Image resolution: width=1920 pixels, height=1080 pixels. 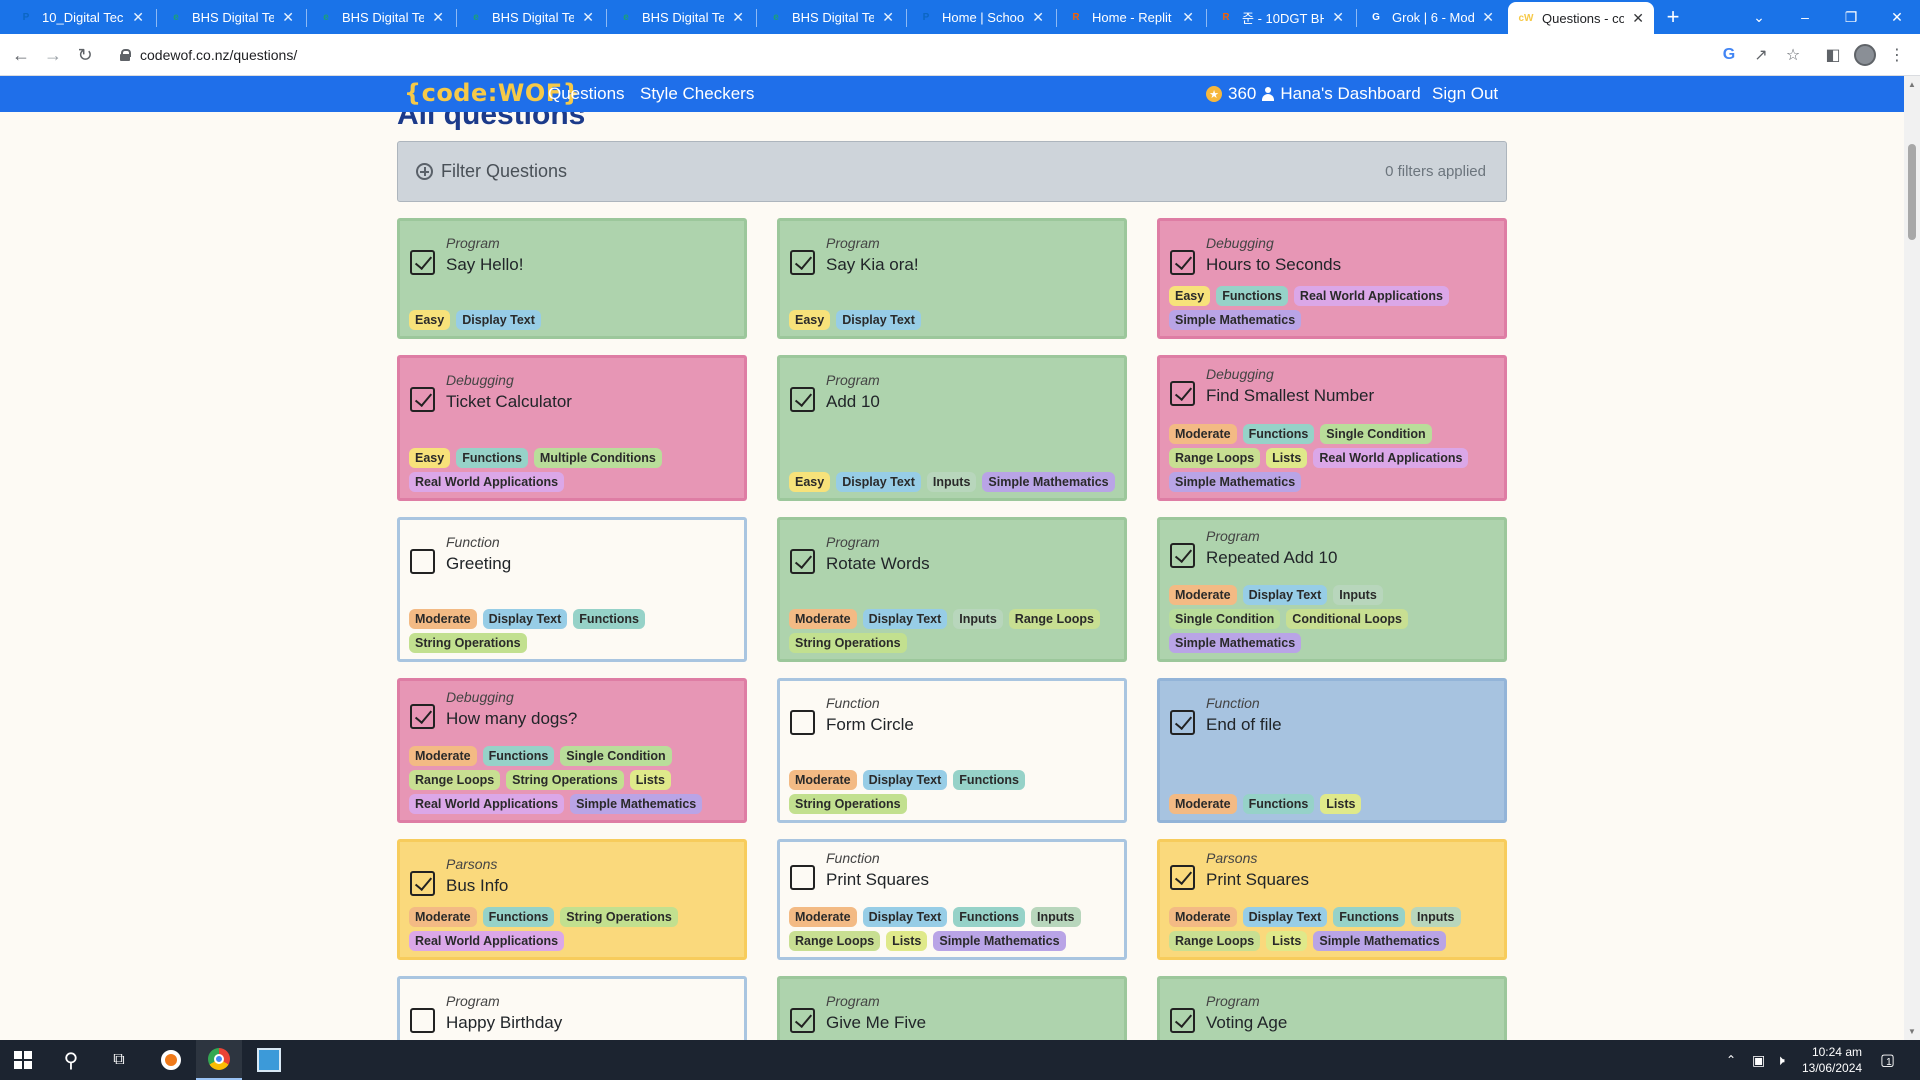 What do you see at coordinates (1225, 619) in the screenshot?
I see `tag-single: Single Condition` at bounding box center [1225, 619].